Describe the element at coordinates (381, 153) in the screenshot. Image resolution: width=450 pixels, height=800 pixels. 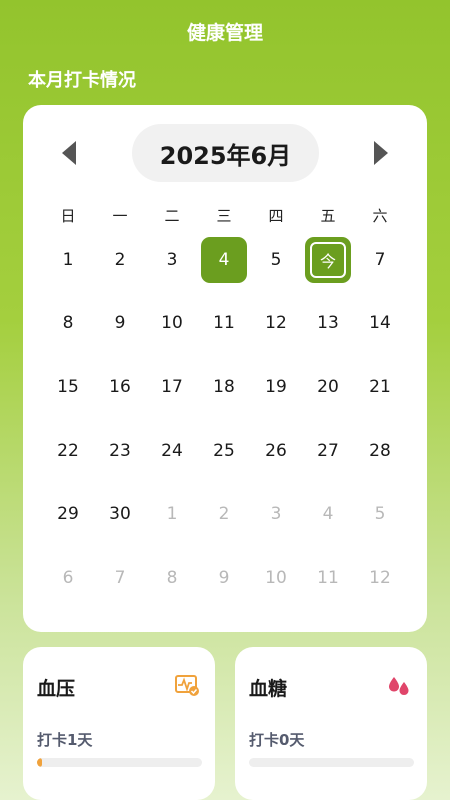
I see `next-month-icon` at that location.